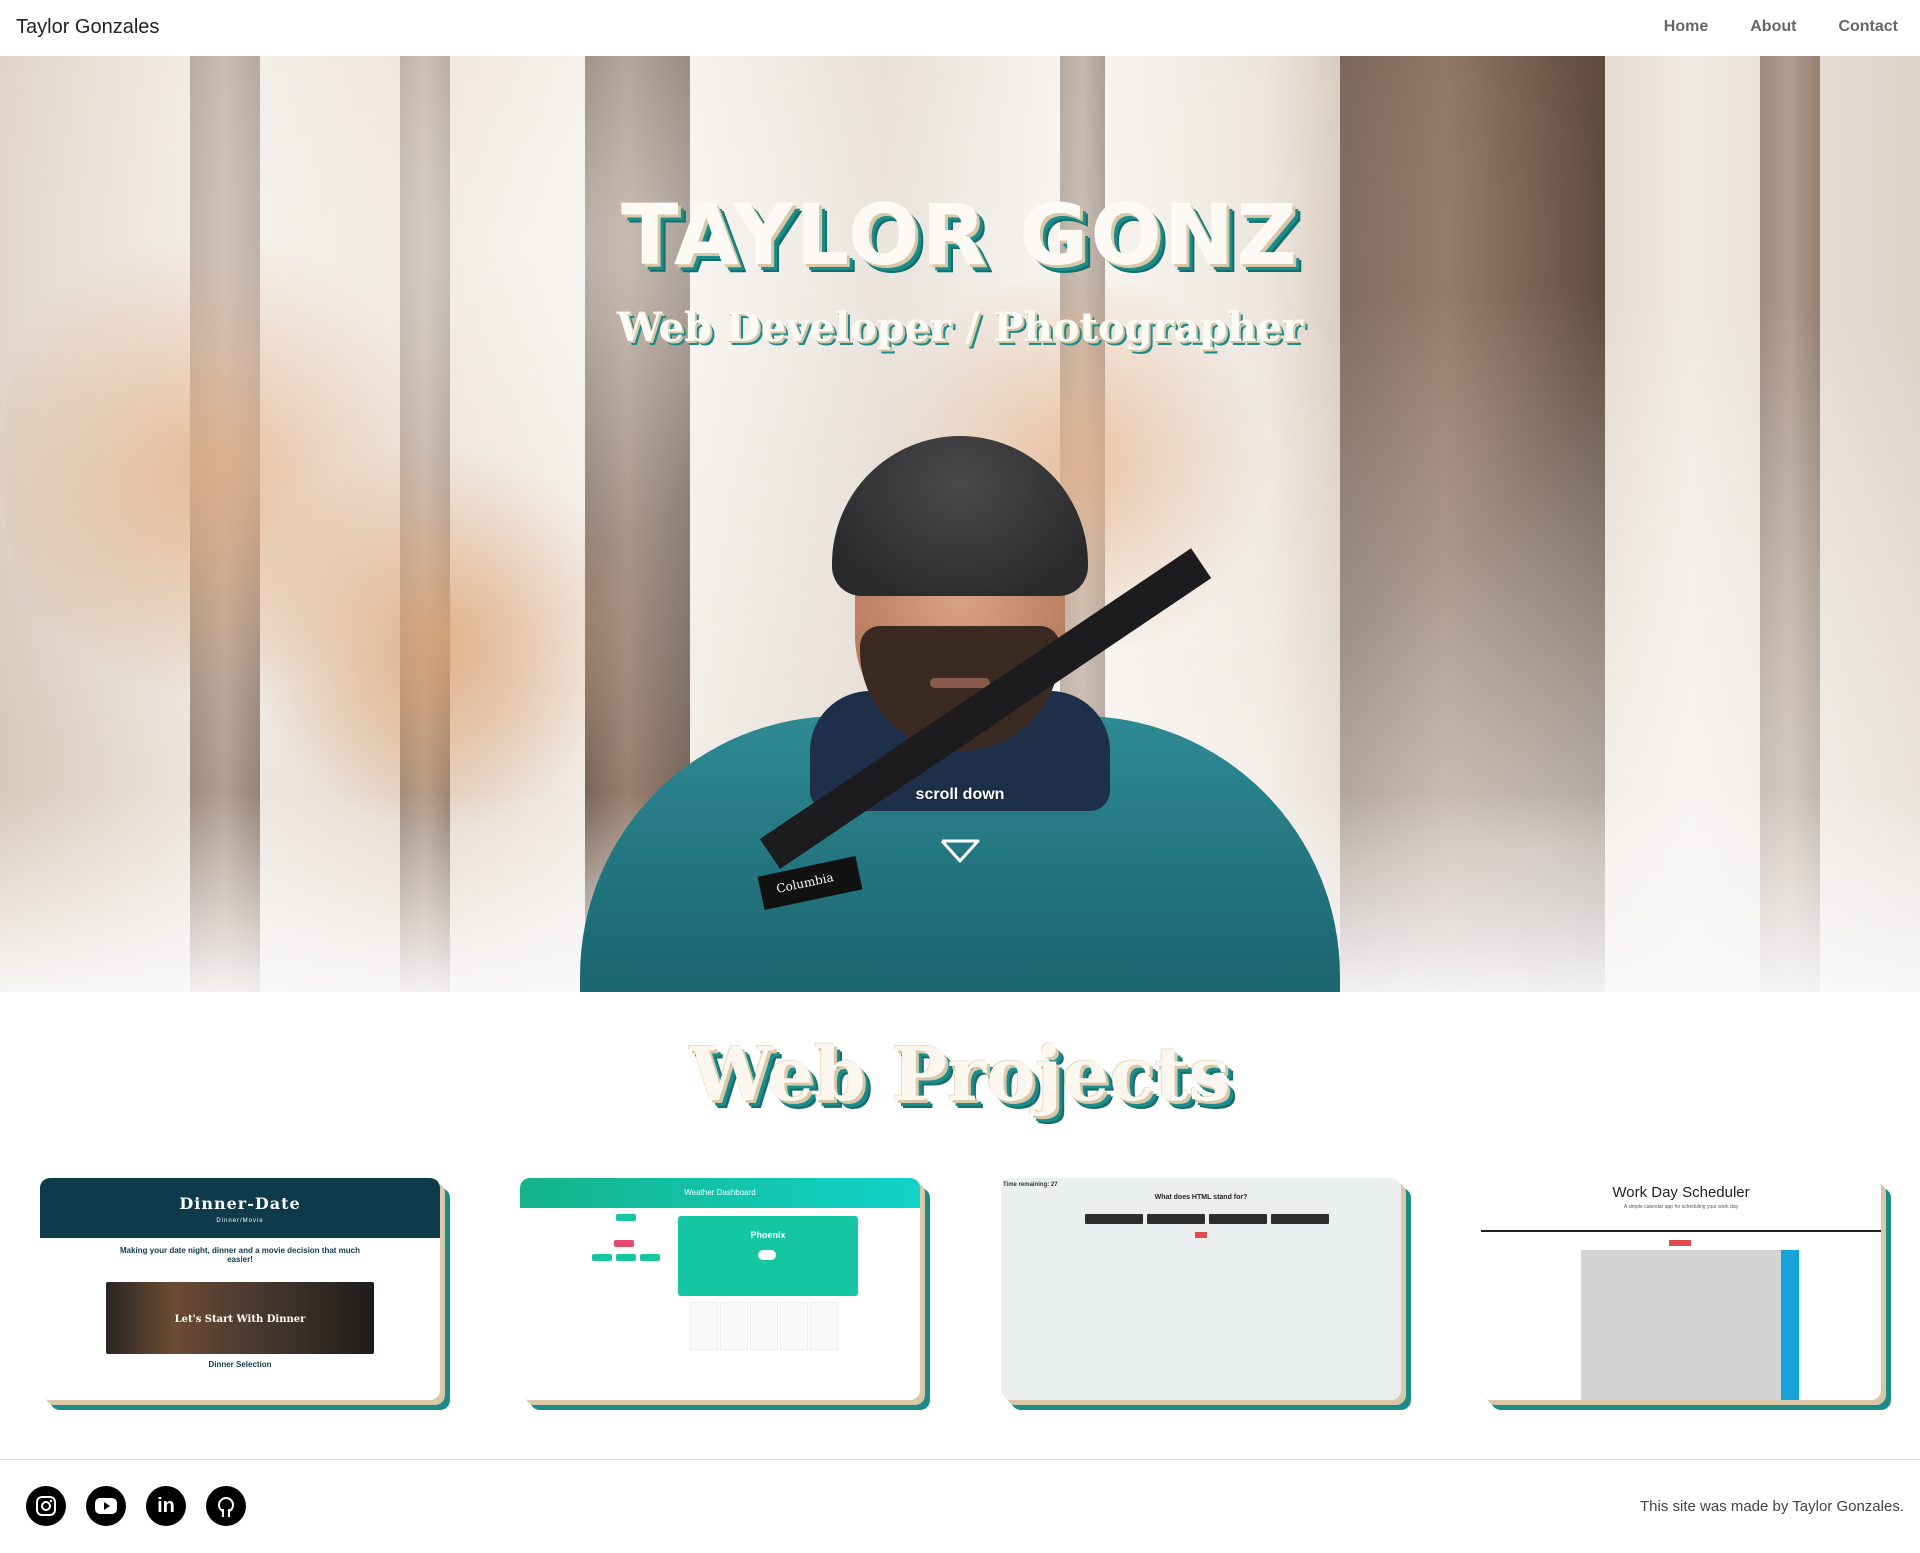 This screenshot has height=1553, width=1920. Describe the element at coordinates (960, 1075) in the screenshot. I see `projects-title: Web Projects` at that location.